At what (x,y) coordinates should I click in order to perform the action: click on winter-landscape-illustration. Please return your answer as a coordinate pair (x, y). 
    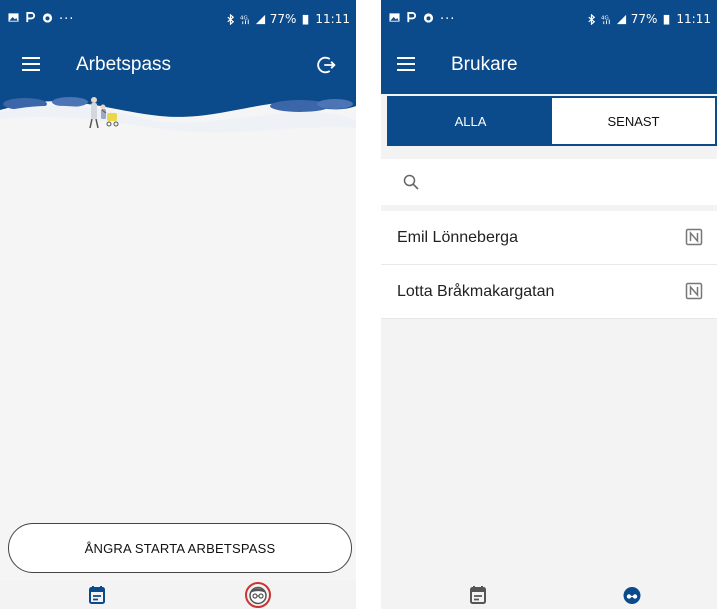
    Looking at the image, I should click on (178, 124).